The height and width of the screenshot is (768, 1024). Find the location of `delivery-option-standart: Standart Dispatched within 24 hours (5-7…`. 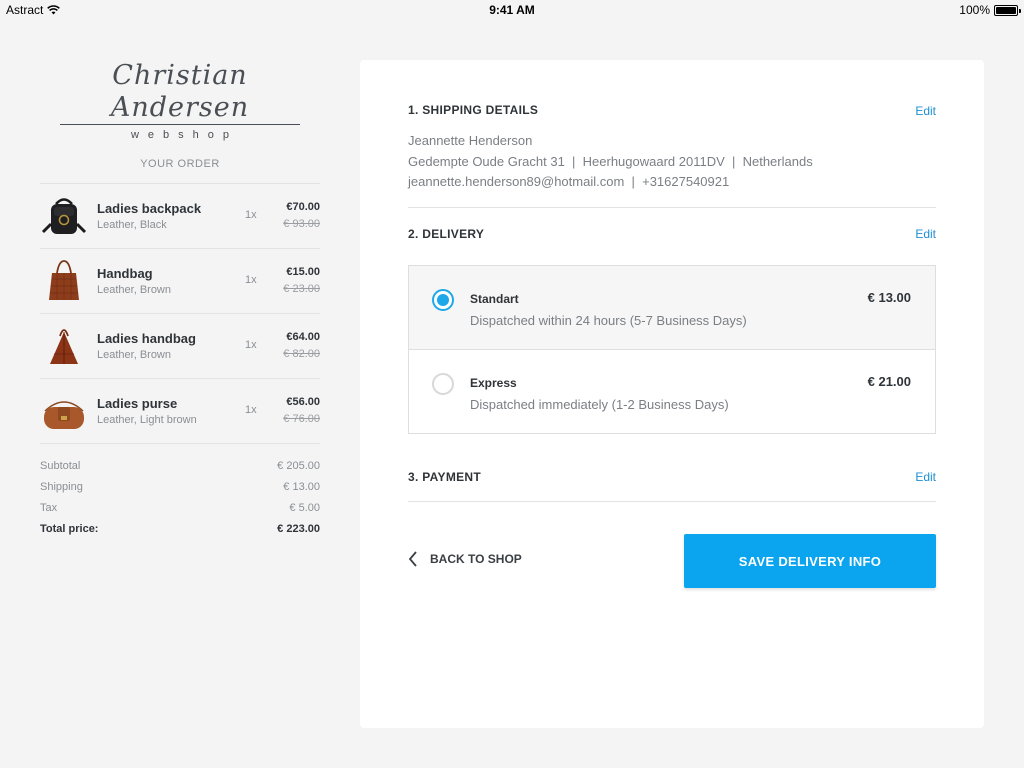

delivery-option-standart: Standart Dispatched within 24 hours (5-7… is located at coordinates (672, 308).